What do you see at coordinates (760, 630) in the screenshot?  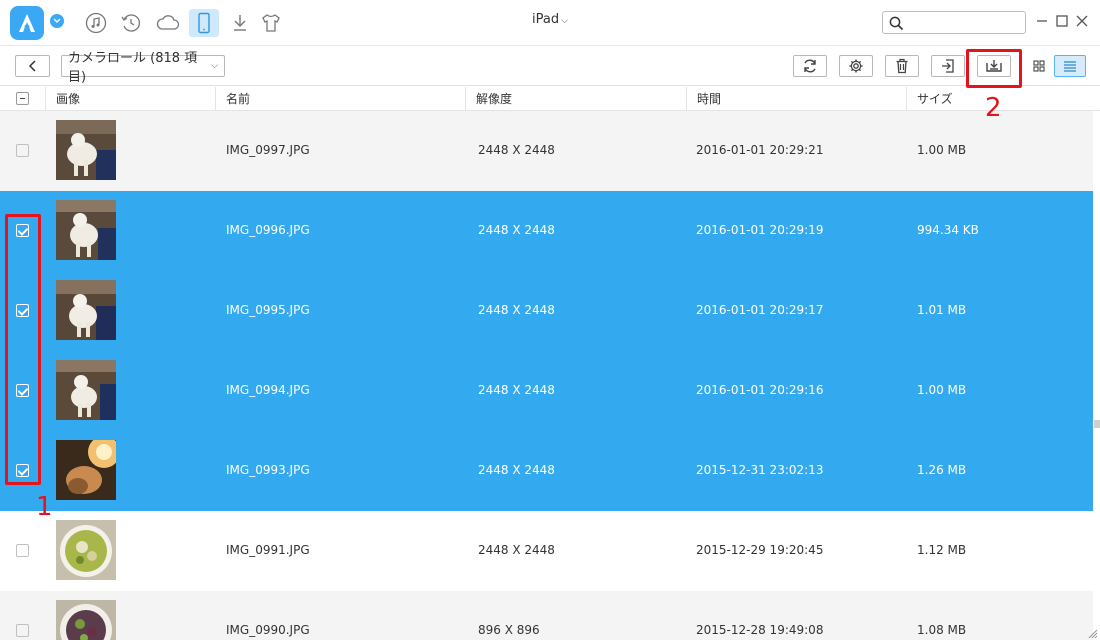 I see `timestamp: 2015-12-28 19:49:08` at bounding box center [760, 630].